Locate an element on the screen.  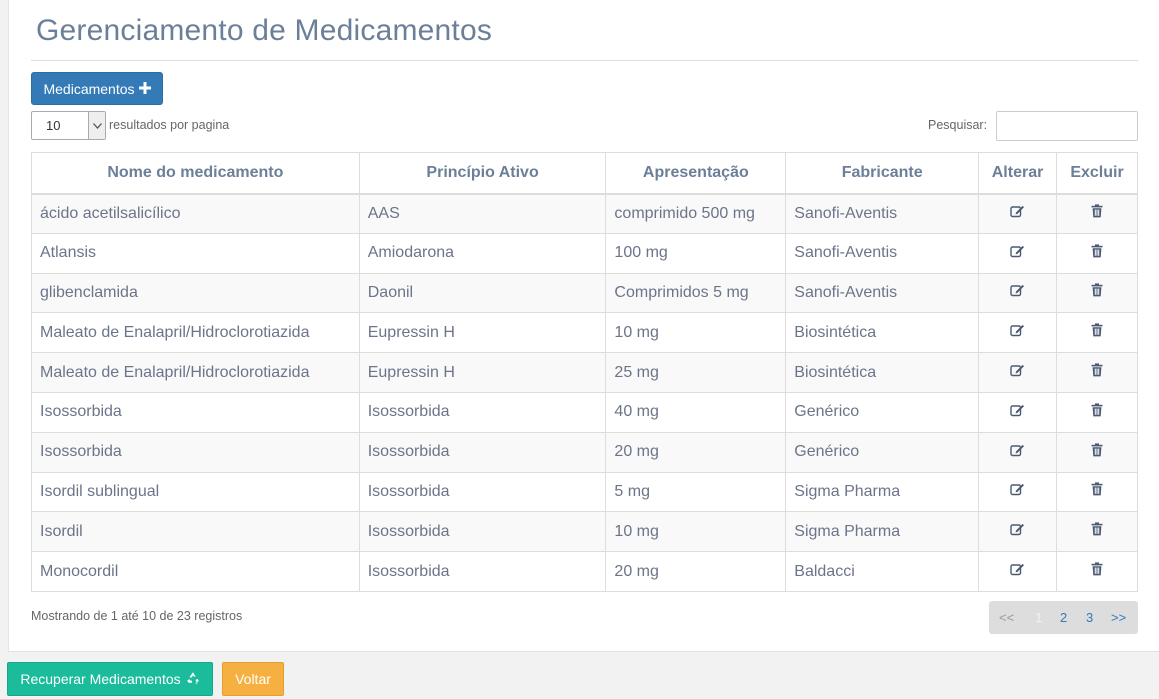
pagination-page-3: 3 is located at coordinates (1089, 617).